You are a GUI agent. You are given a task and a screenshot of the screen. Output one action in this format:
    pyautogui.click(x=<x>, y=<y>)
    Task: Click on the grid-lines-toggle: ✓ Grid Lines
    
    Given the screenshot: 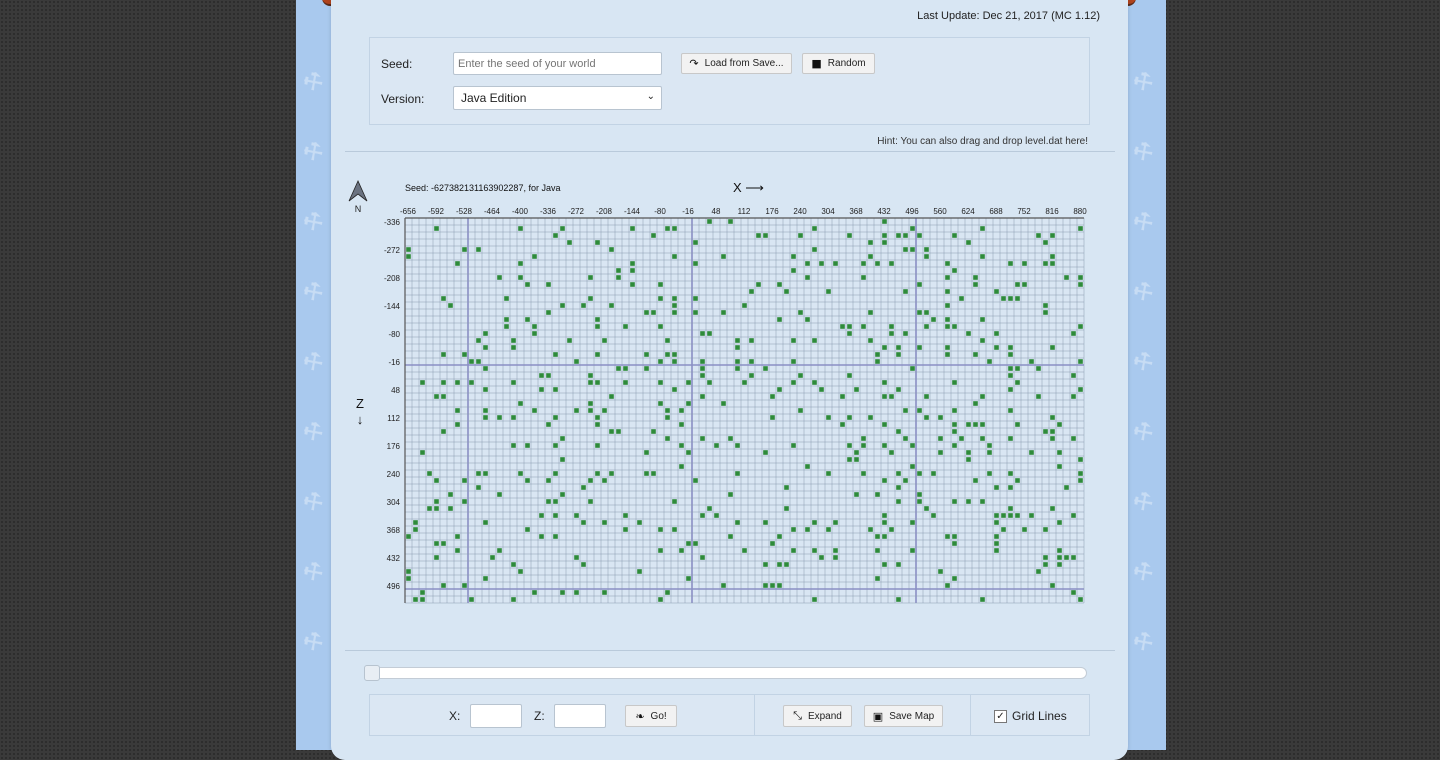 What is the action you would take?
    pyautogui.click(x=1030, y=716)
    